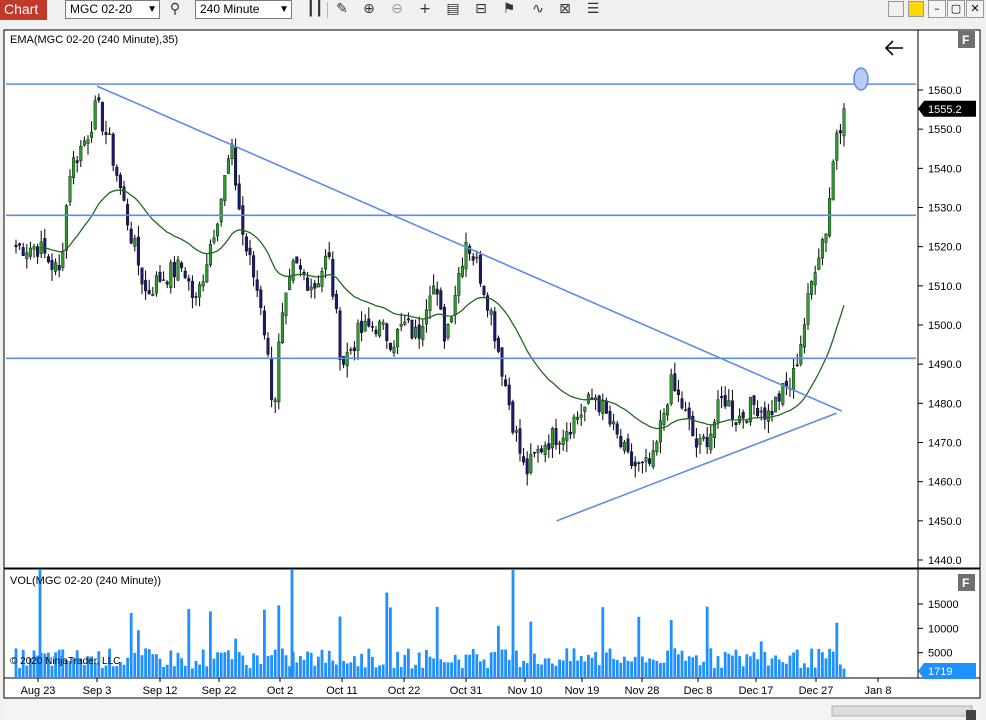 The height and width of the screenshot is (720, 986). I want to click on last-volume-label: 1719, so click(940, 672).